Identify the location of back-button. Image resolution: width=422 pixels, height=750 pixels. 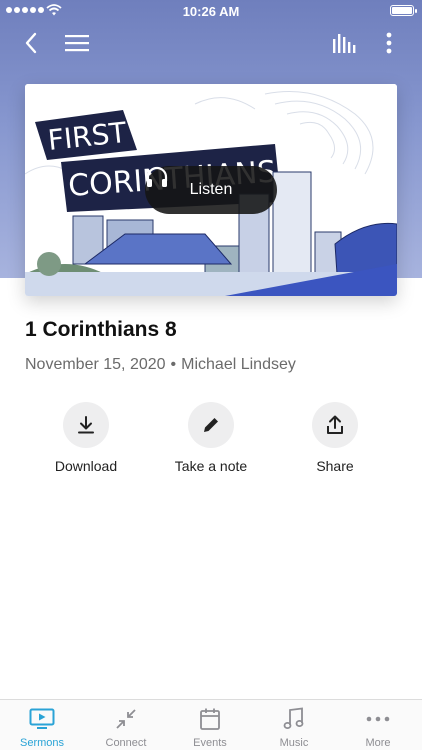
(31, 43).